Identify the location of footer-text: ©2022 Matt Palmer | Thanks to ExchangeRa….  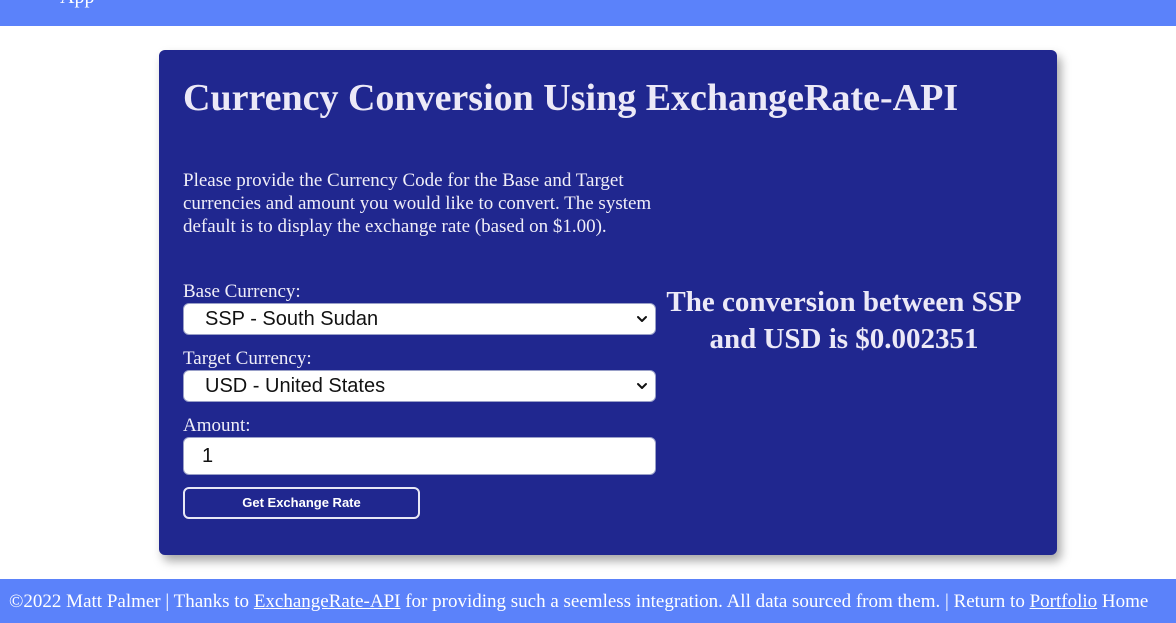
(578, 602).